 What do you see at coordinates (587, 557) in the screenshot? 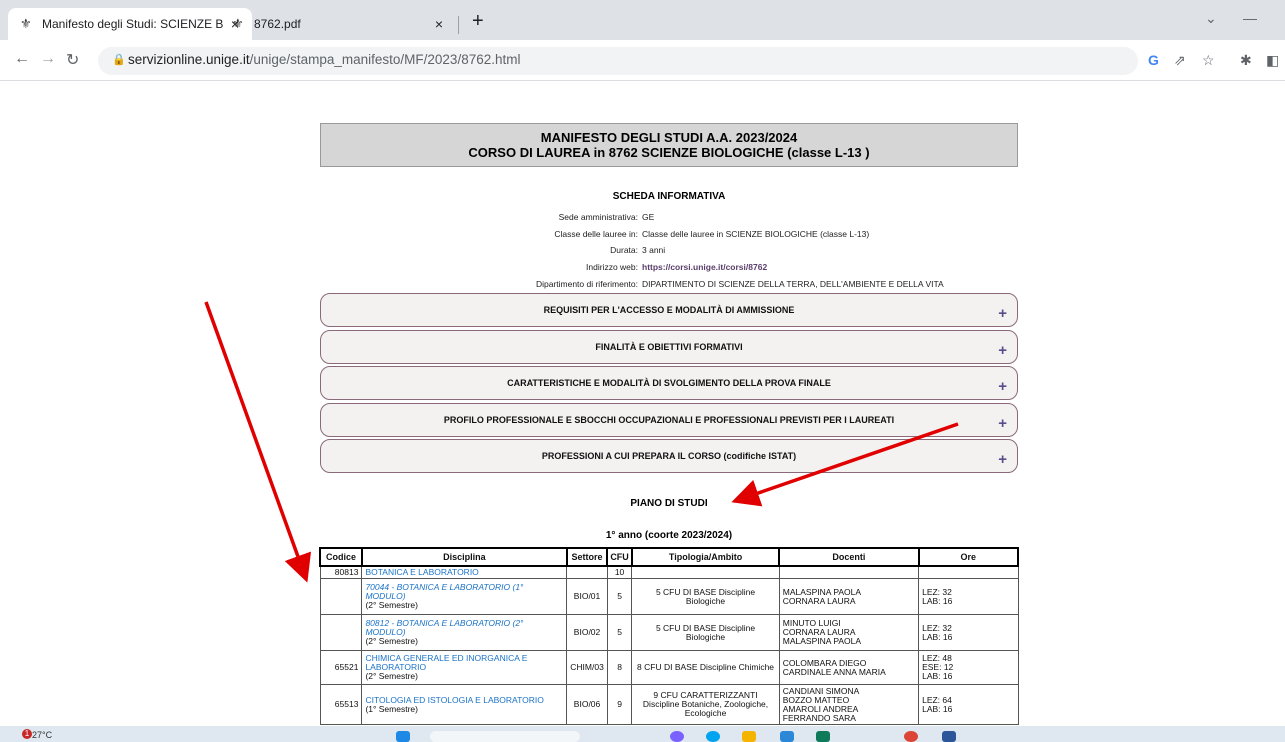
I see `column-header: Settore` at bounding box center [587, 557].